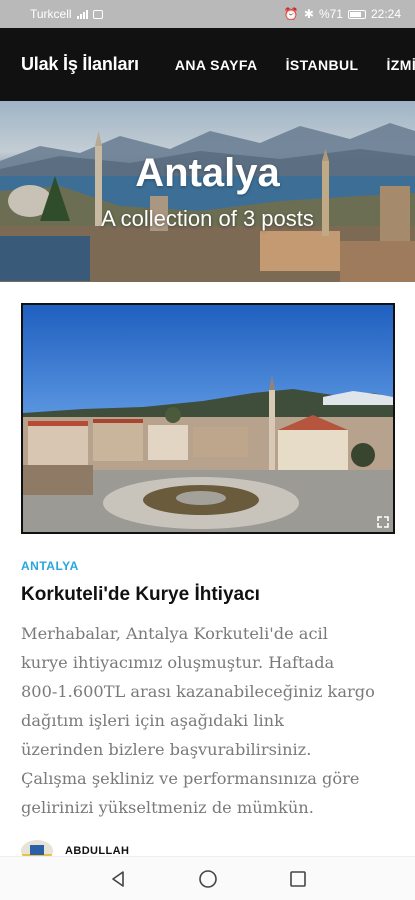 The image size is (415, 900). What do you see at coordinates (82, 14) in the screenshot?
I see `signal-icon` at bounding box center [82, 14].